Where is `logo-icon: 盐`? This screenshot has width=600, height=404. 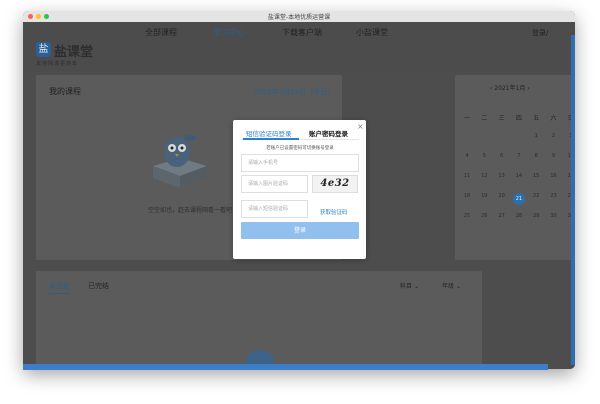 logo-icon: 盐 is located at coordinates (43, 49).